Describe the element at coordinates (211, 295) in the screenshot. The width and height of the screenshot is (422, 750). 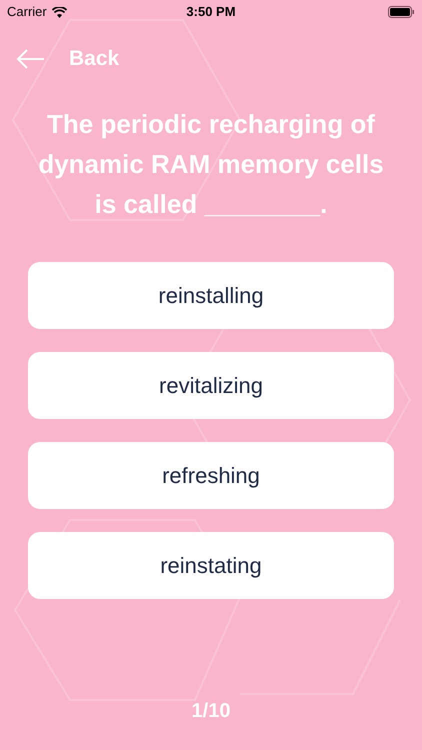
I see `answer-option: reinstalling` at that location.